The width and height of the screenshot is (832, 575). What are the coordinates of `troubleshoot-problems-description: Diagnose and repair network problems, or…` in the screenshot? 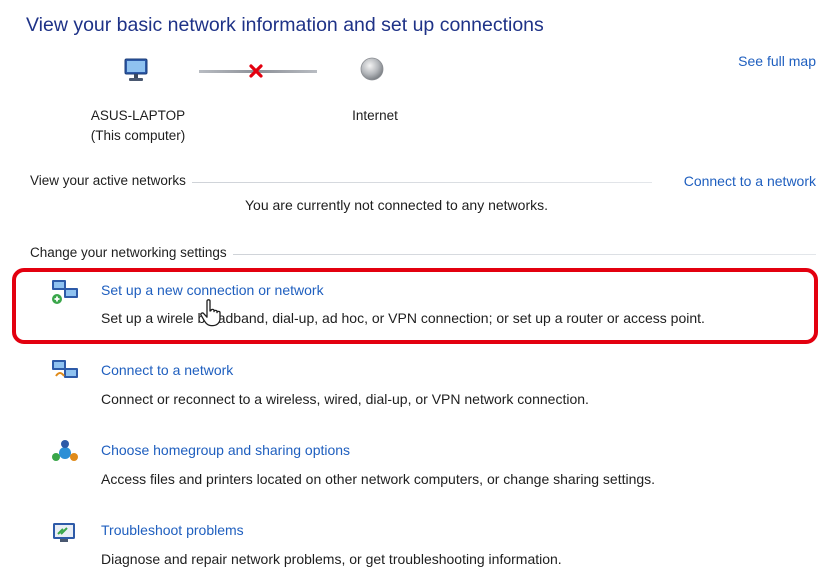 It's located at (331, 559).